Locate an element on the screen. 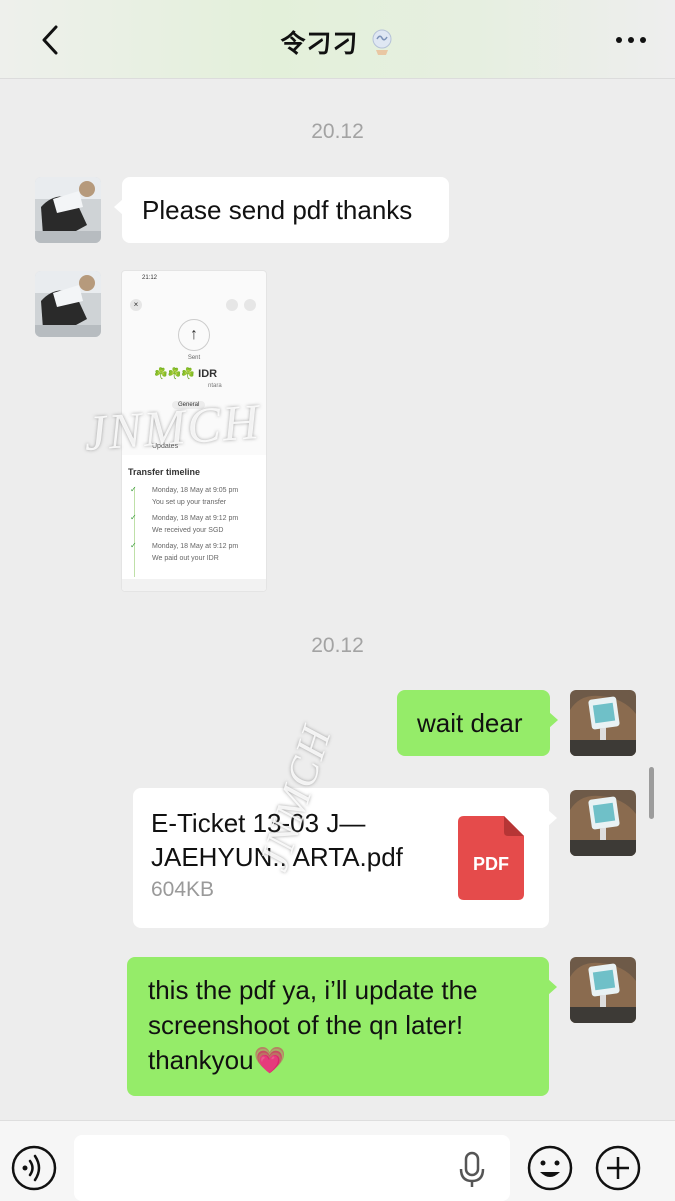 The image size is (675, 1201). outgoing-message-bubble: wait dear is located at coordinates (477, 723).